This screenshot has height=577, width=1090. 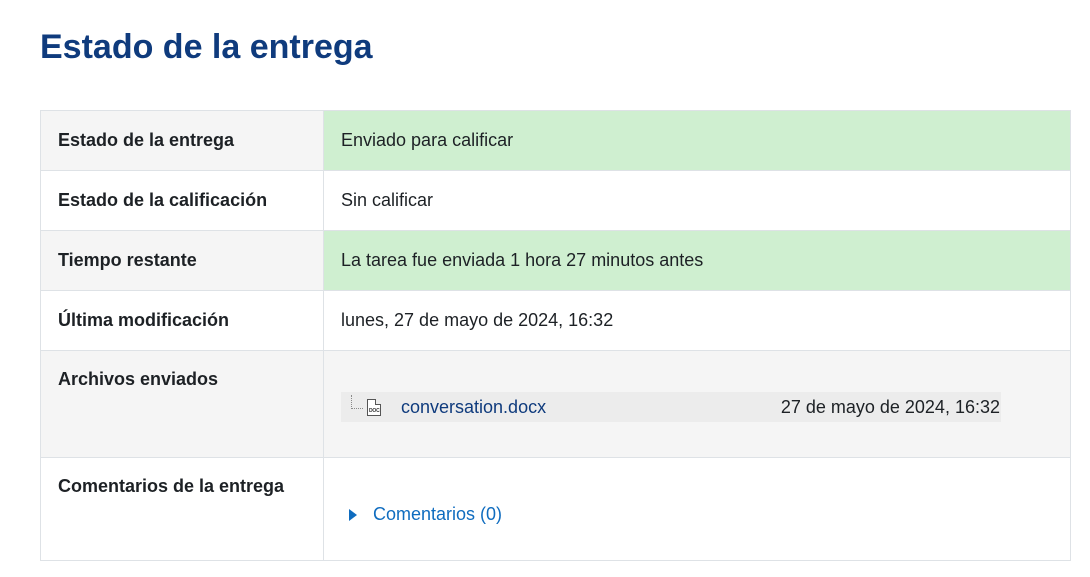 I want to click on row-grading-status: Estado de la calificación Sin calificar, so click(x=555, y=200).